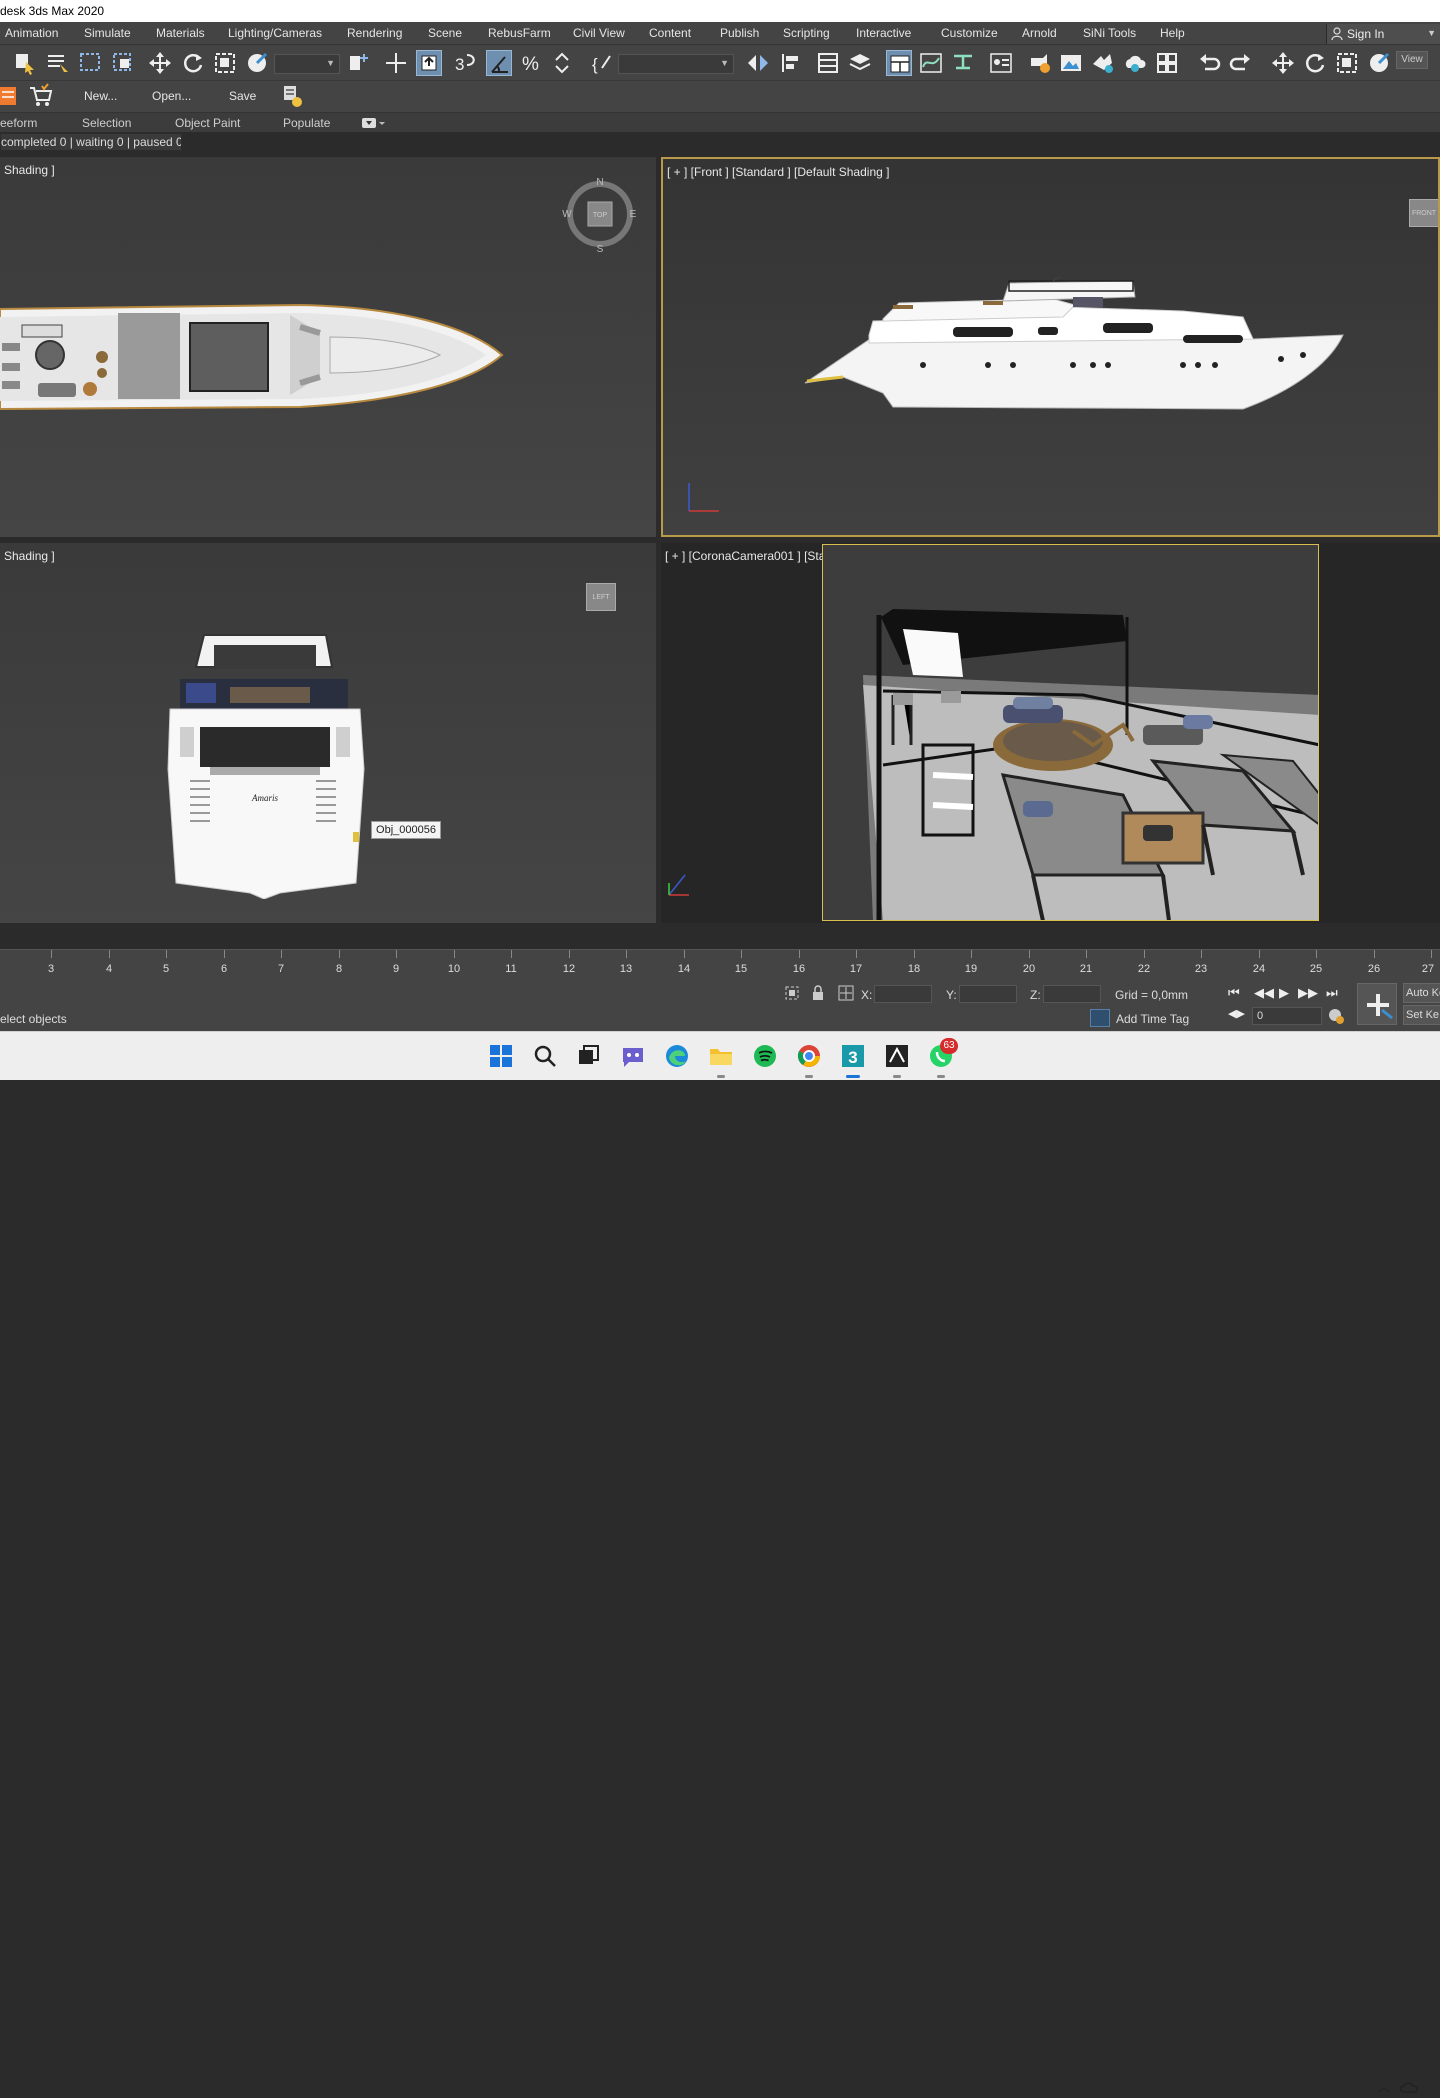 This screenshot has height=2098, width=1440. What do you see at coordinates (677, 1056) in the screenshot?
I see `edge-icon` at bounding box center [677, 1056].